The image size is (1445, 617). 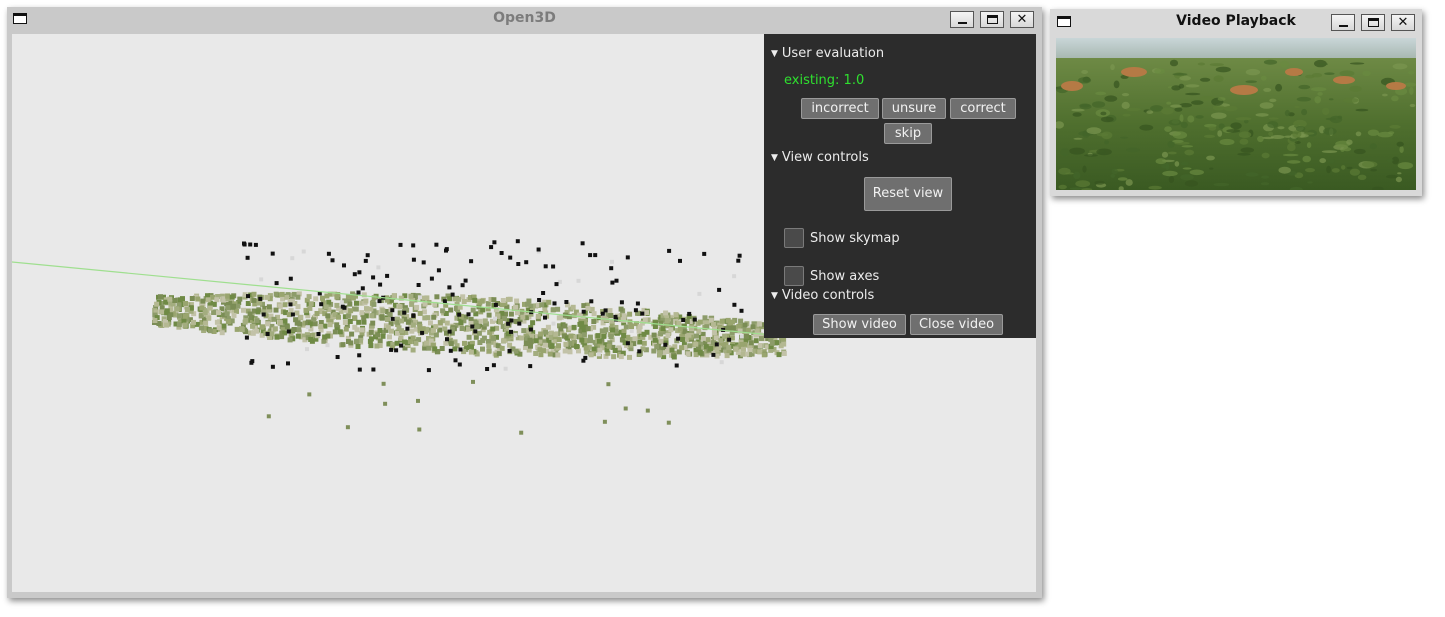 I want to click on video-frame, so click(x=1236, y=114).